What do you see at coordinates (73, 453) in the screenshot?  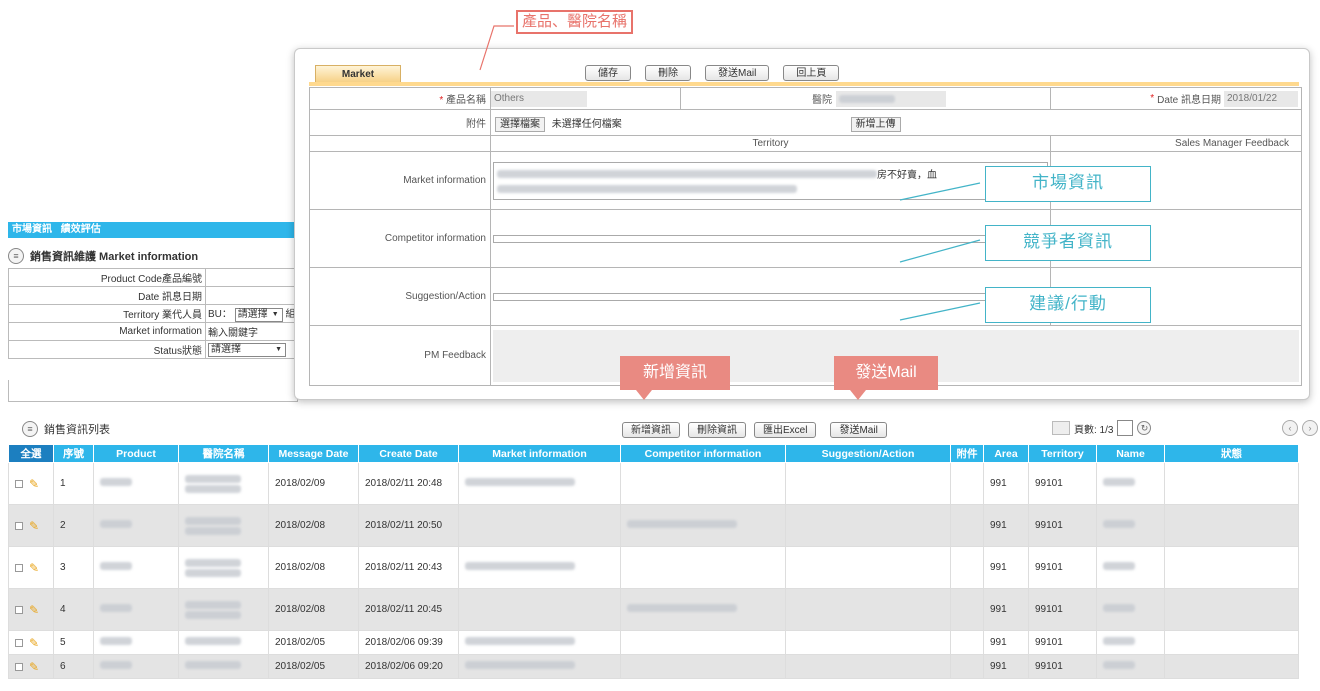 I see `col-no: 序號` at bounding box center [73, 453].